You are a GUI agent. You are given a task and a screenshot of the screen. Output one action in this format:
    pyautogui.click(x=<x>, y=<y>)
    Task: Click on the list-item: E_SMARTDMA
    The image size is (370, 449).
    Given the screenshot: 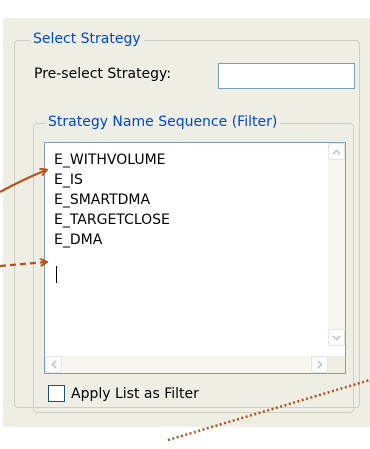 What is the action you would take?
    pyautogui.click(x=112, y=200)
    